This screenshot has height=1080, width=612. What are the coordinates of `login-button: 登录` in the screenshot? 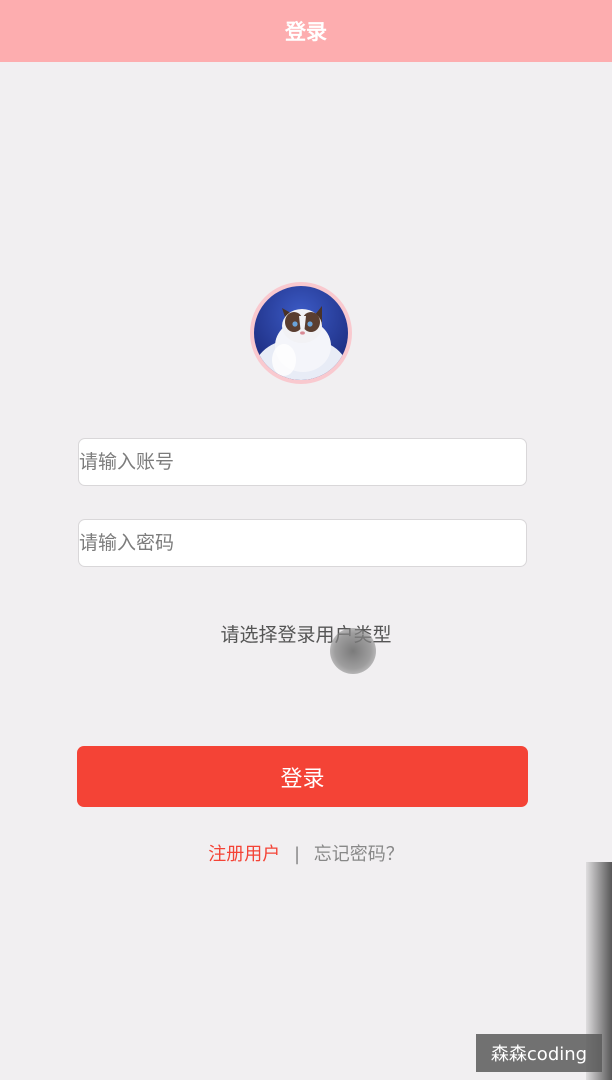 It's located at (302, 776).